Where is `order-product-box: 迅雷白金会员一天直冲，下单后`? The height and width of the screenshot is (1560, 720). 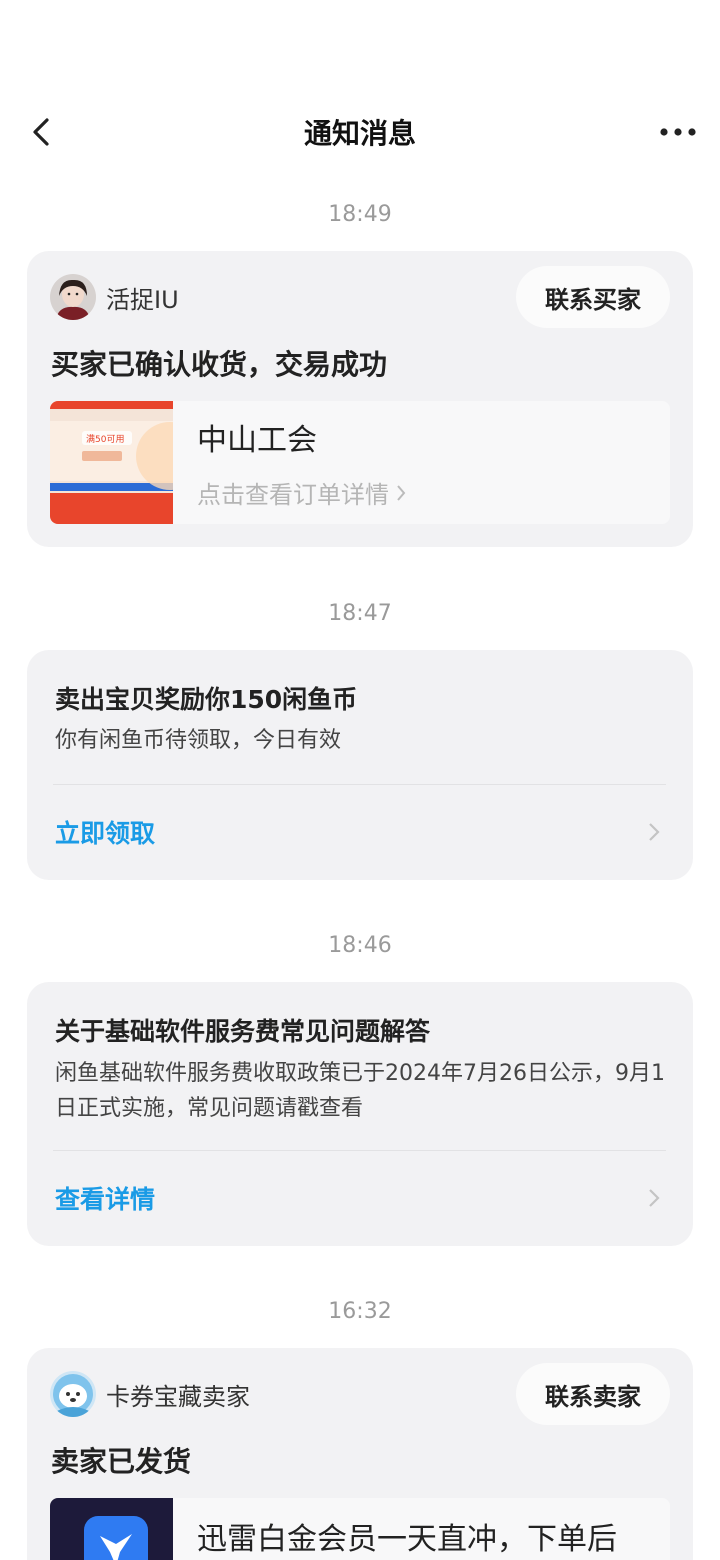
order-product-box: 迅雷白金会员一天直冲，下单后 is located at coordinates (360, 1529).